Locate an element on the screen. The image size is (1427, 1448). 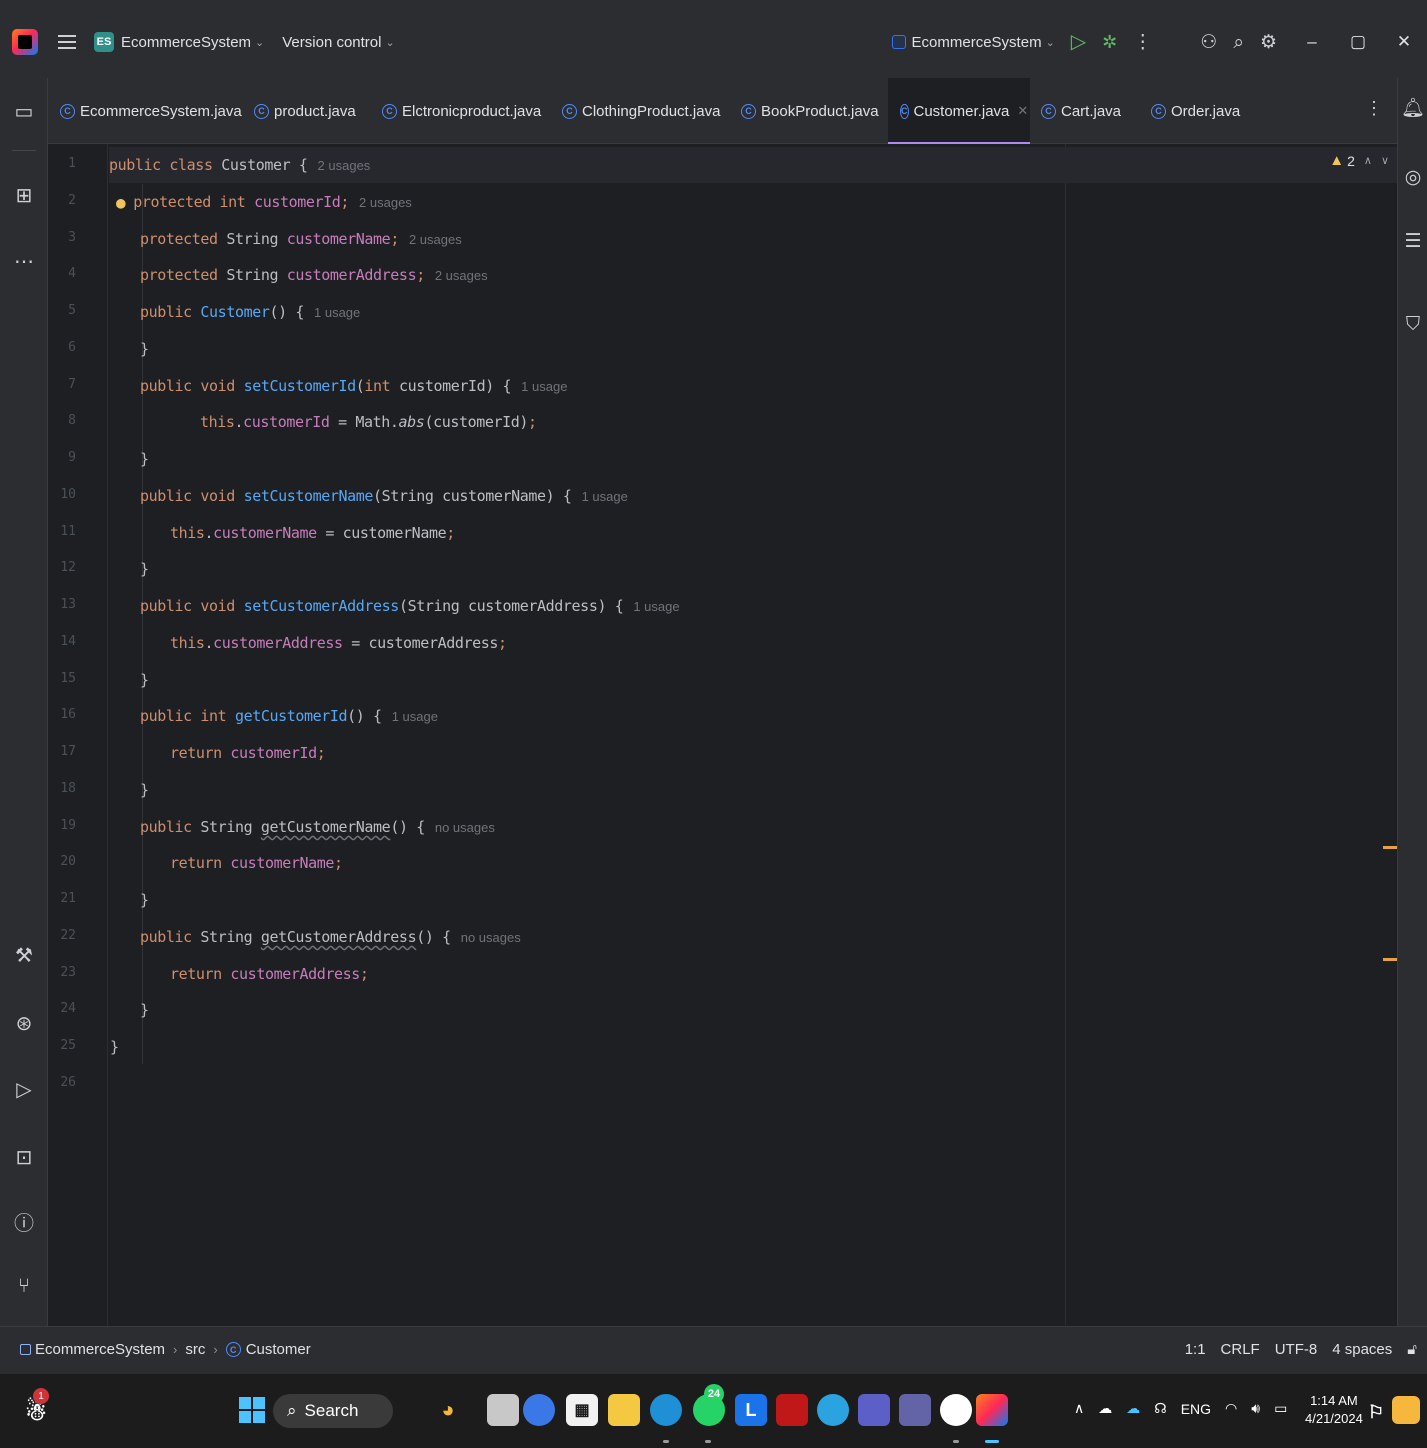
project-folder-icon: ▭ is located at coordinates (24, 112).